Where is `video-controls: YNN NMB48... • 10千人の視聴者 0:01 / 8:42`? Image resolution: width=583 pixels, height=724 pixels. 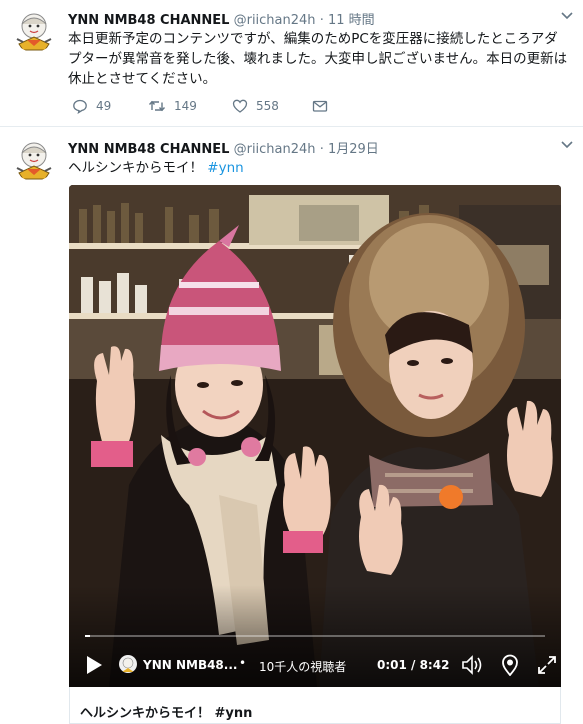 video-controls: YNN NMB48... • 10千人の視聴者 0:01 / 8:42 is located at coordinates (315, 666).